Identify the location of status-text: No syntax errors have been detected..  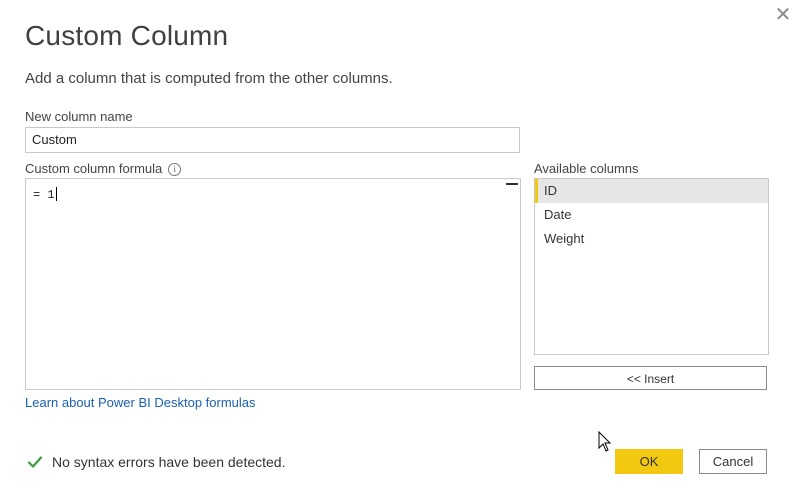
(169, 462).